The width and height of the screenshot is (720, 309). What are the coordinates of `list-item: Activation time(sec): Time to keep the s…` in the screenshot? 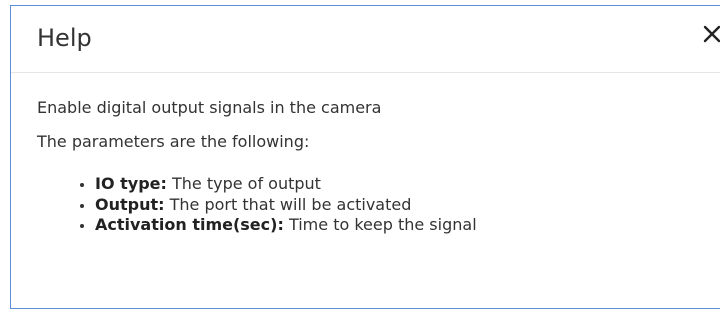 It's located at (399, 225).